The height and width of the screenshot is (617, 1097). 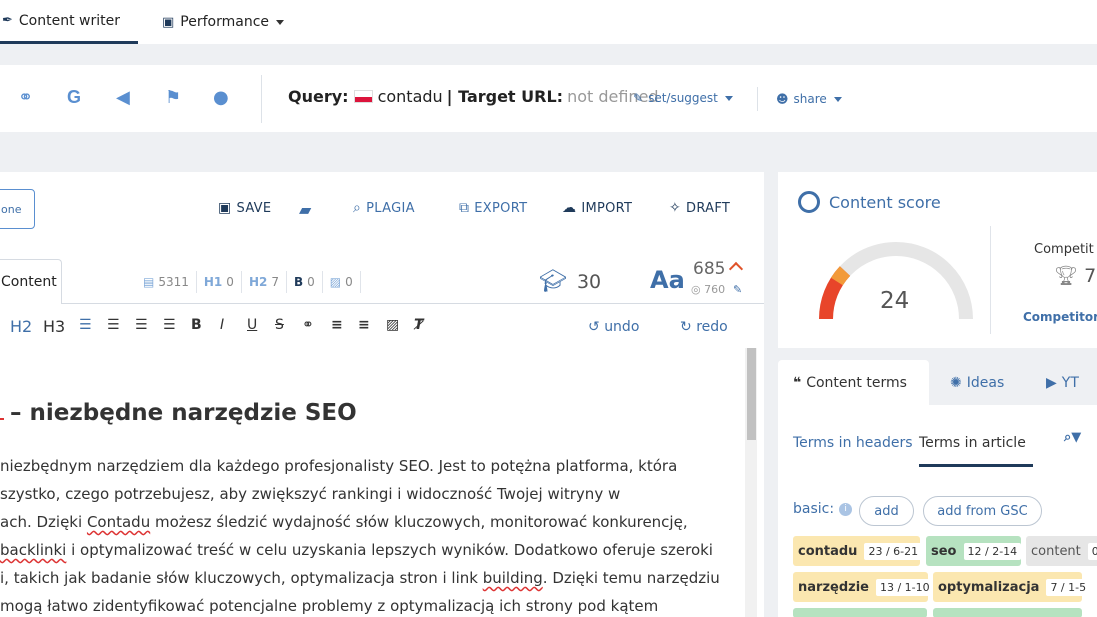 I want to click on set-suggest-button: ✎ set/suggest, so click(x=683, y=98).